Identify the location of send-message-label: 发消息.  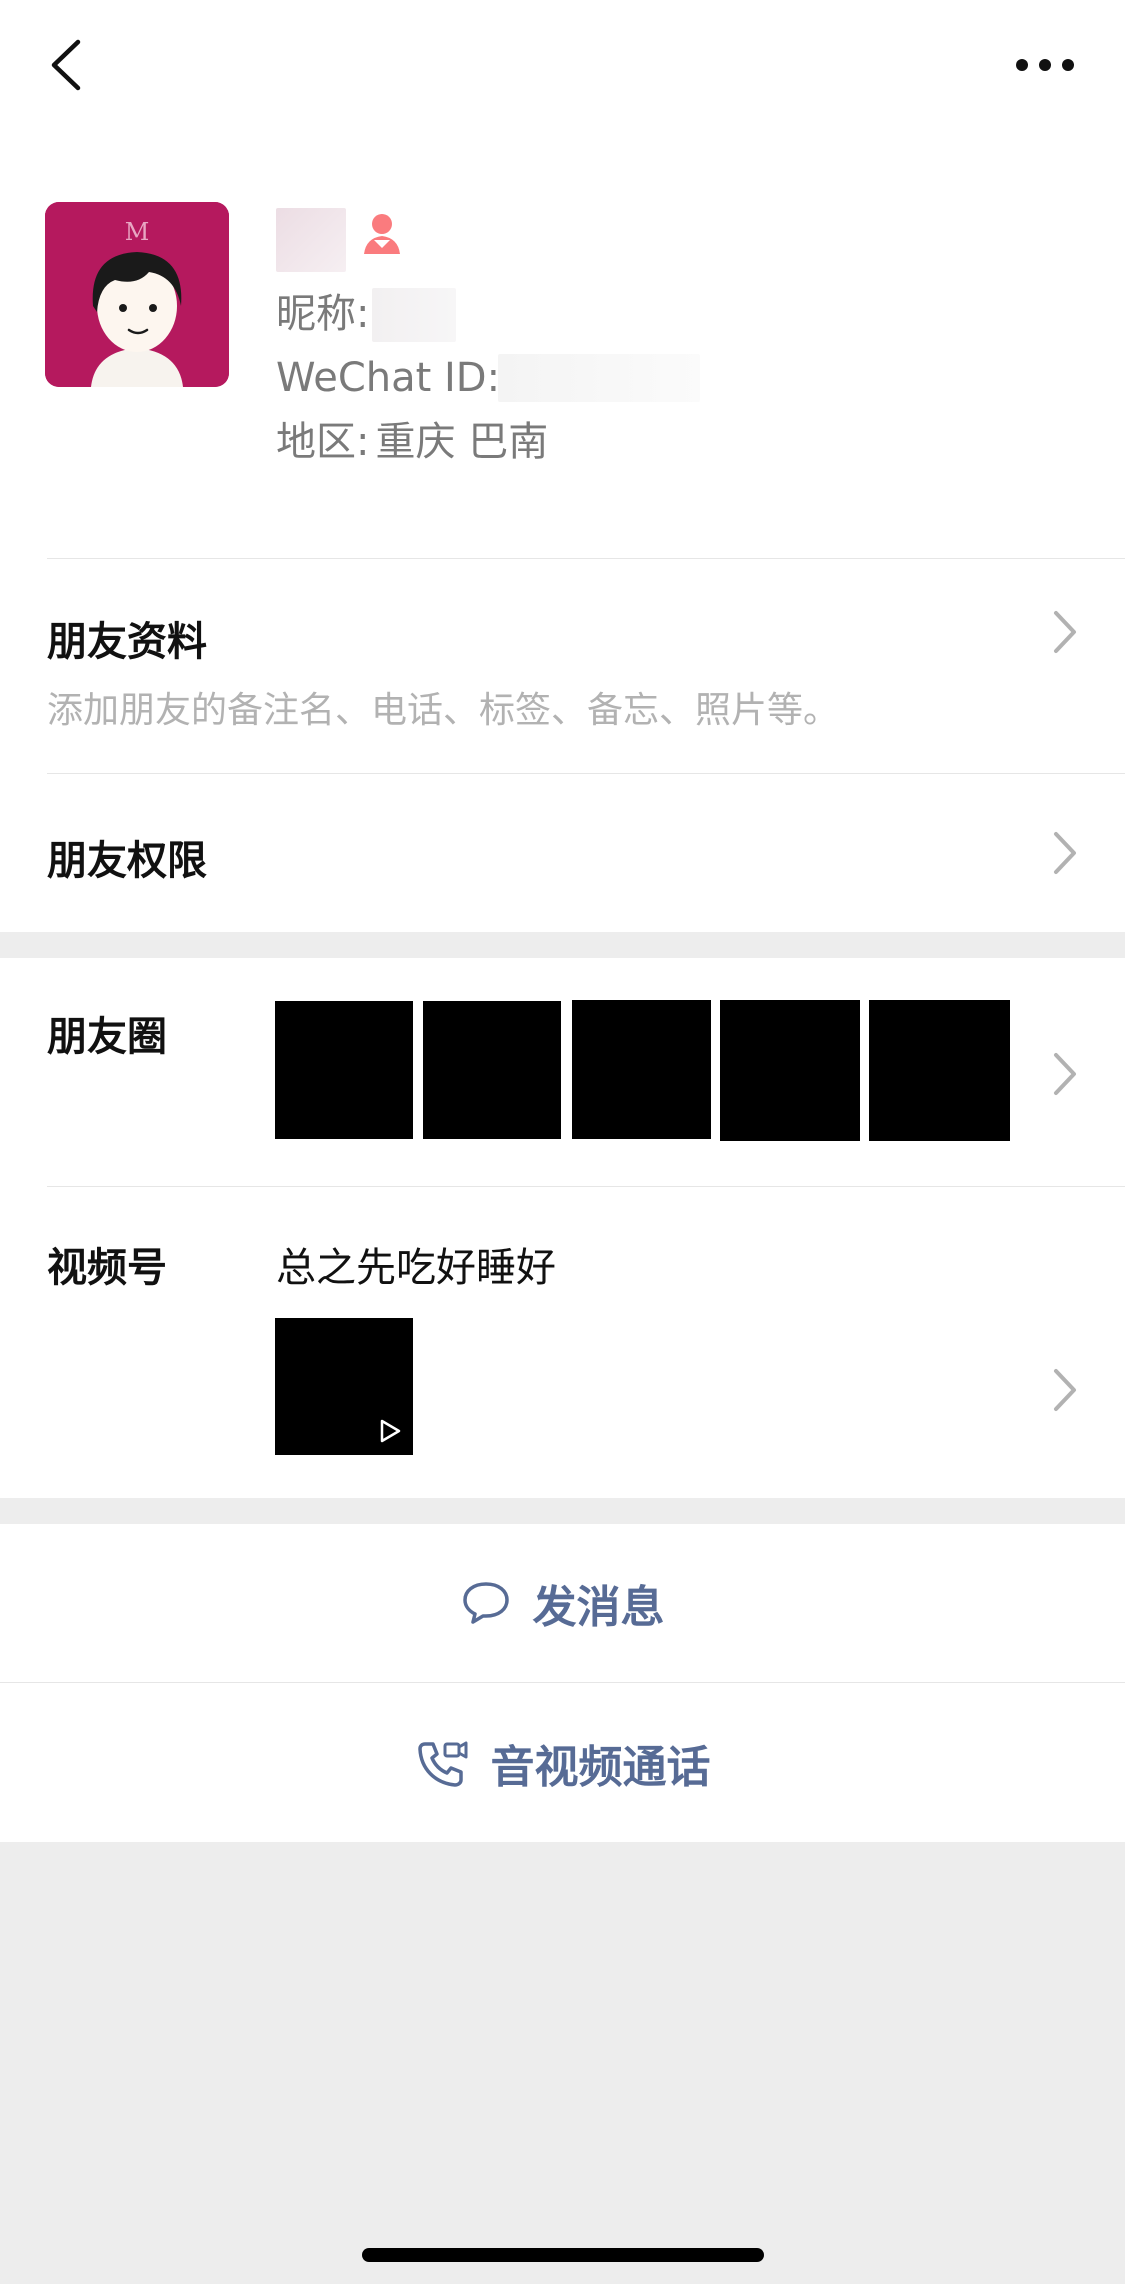
(598, 1607).